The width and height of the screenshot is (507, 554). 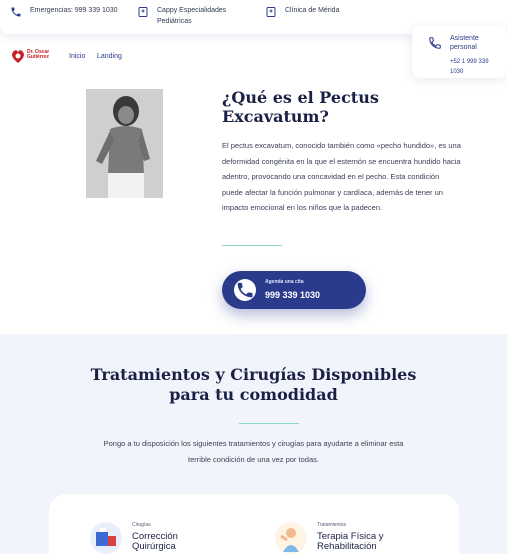 What do you see at coordinates (106, 538) in the screenshot?
I see `surgery-icon` at bounding box center [106, 538].